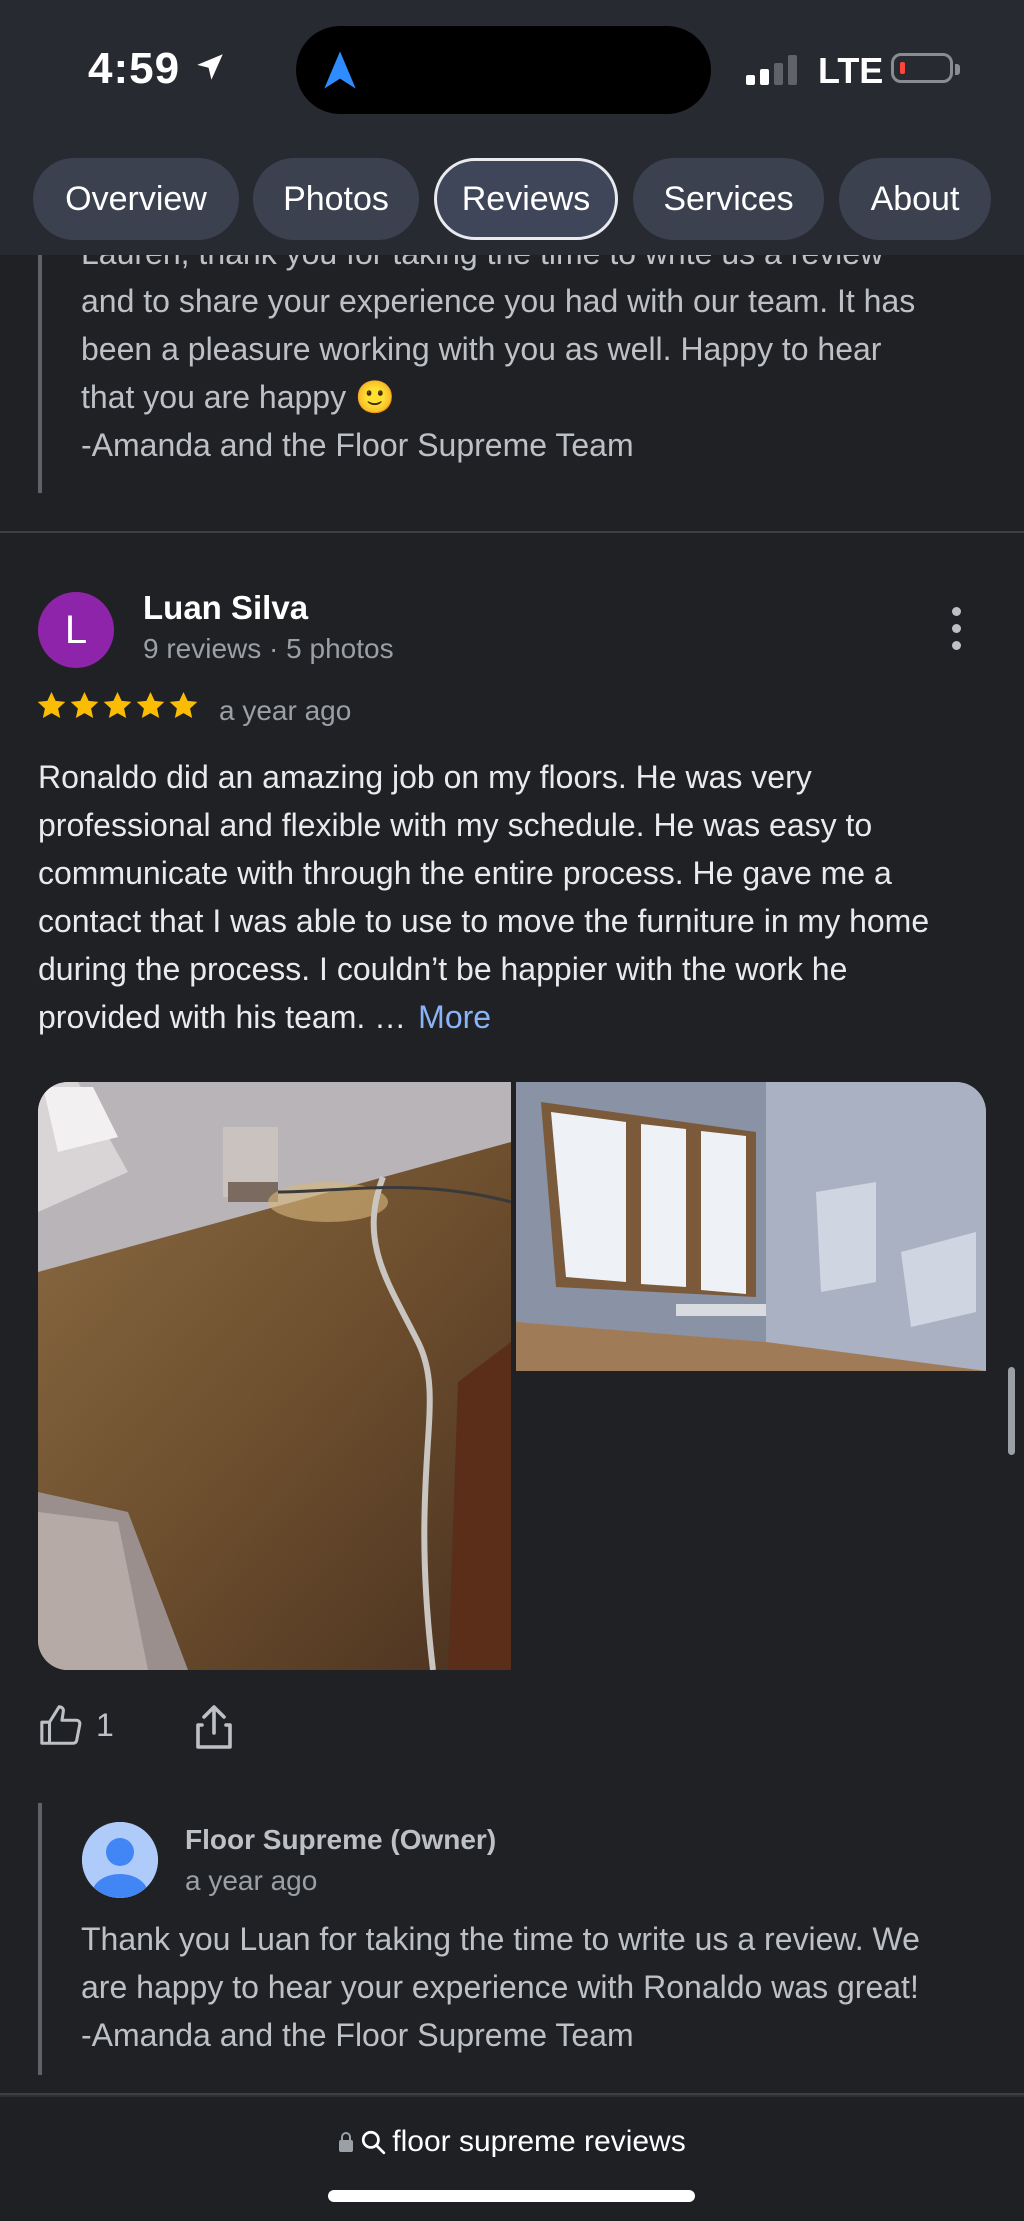 The width and height of the screenshot is (1024, 2221). Describe the element at coordinates (503, 70) in the screenshot. I see `dynamic-island` at that location.